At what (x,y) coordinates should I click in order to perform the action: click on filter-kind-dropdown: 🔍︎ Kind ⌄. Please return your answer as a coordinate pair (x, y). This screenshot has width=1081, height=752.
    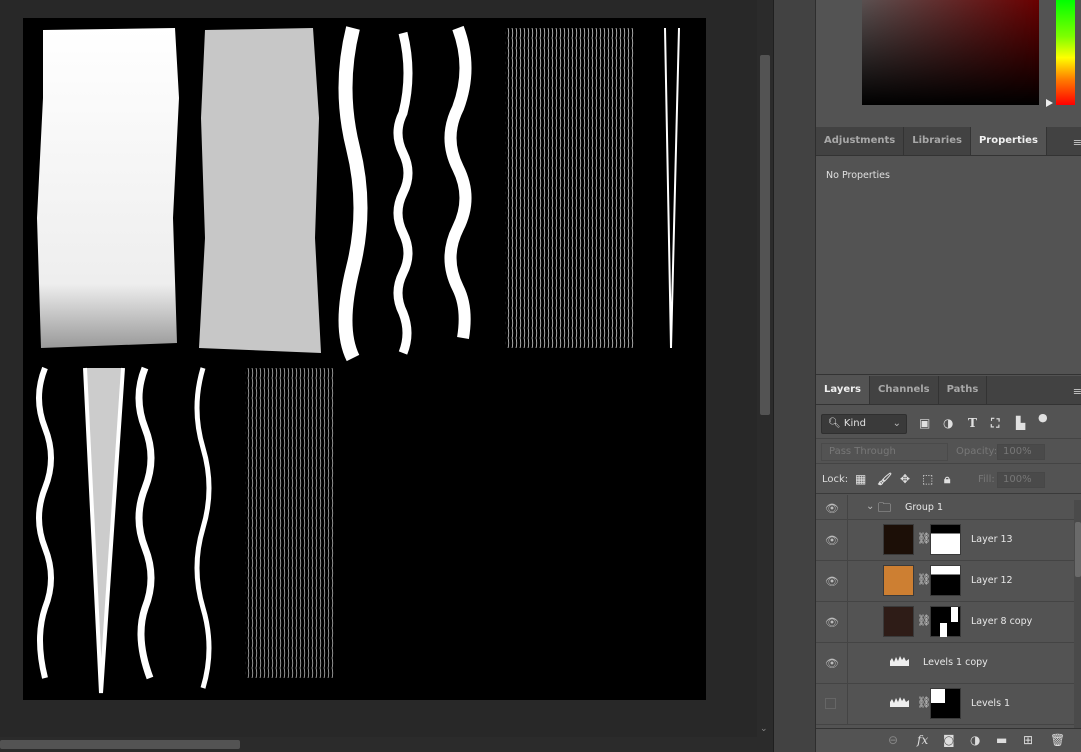
    Looking at the image, I should click on (864, 424).